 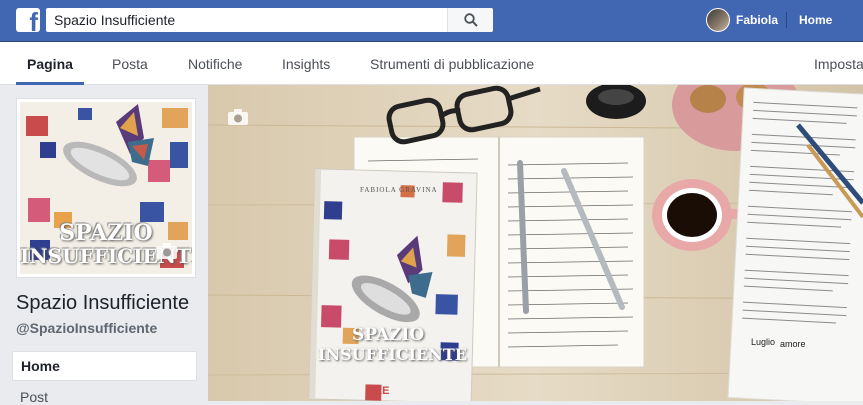 I want to click on tab-strumenti-di-pubblicazione: Strumenti di pubblicazione, so click(x=452, y=63).